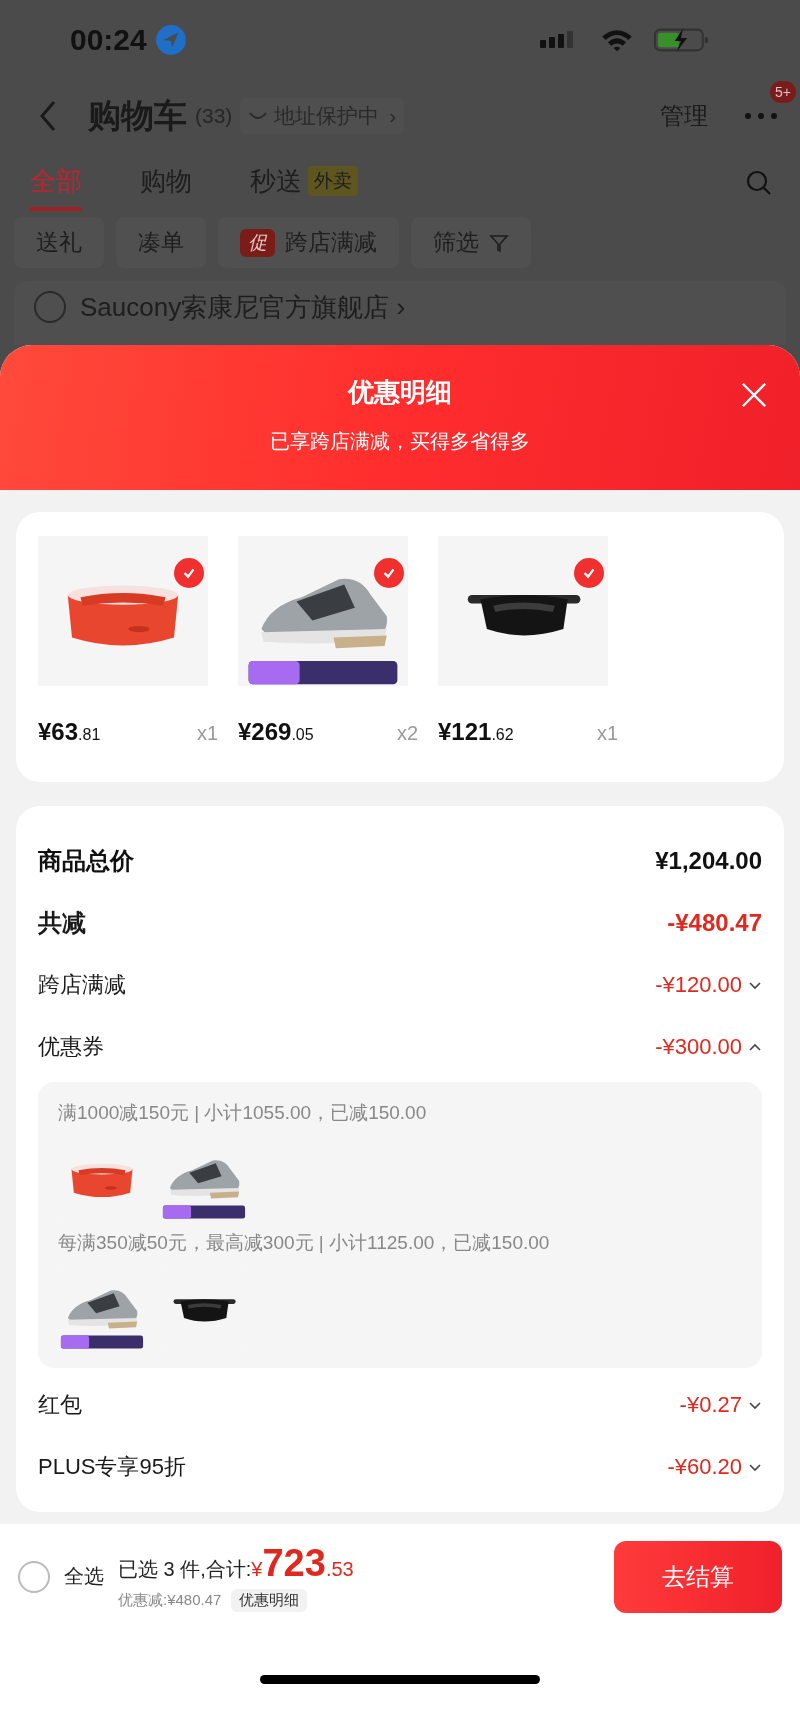 The width and height of the screenshot is (800, 1730). I want to click on more-icon, so click(761, 116).